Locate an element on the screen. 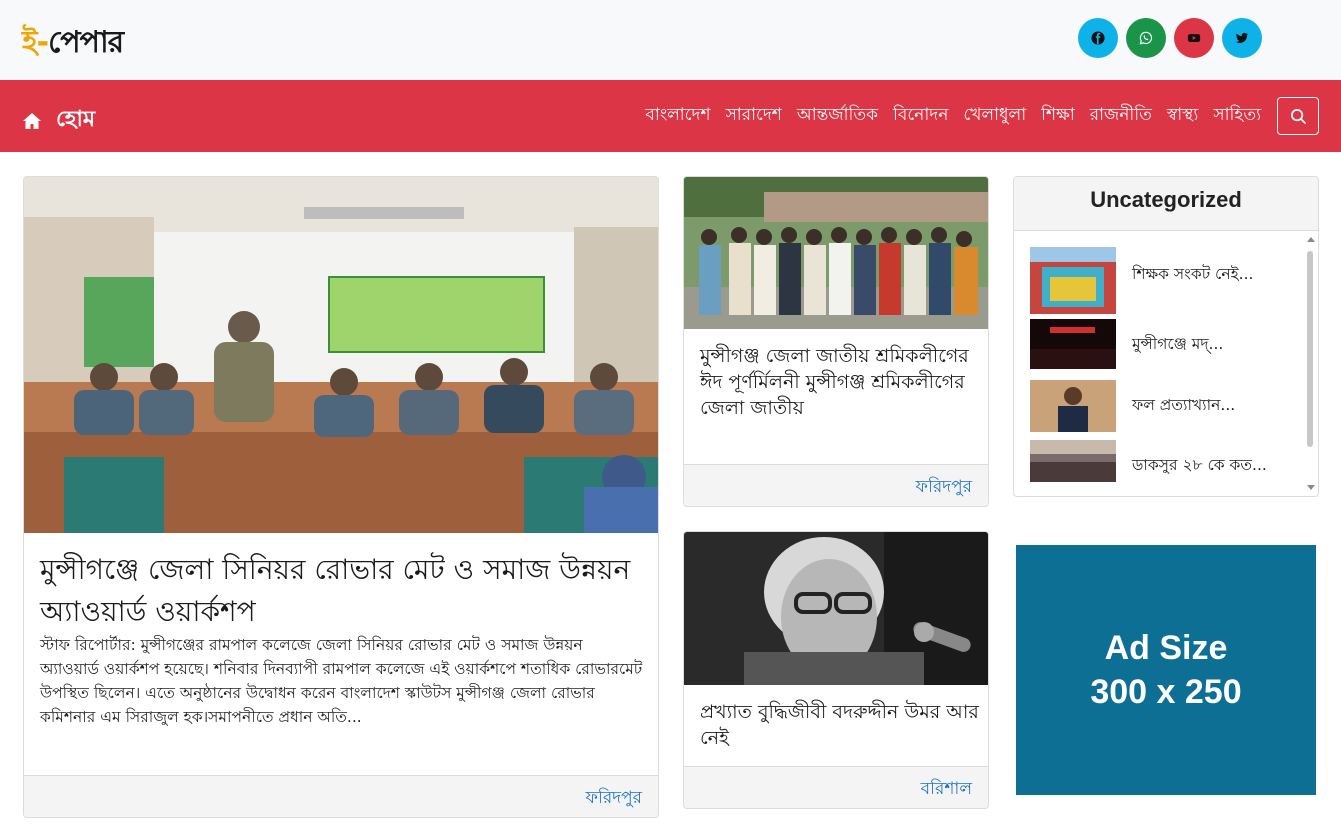 The image size is (1341, 831). sidebar-scrollbar is located at coordinates (1311, 364).